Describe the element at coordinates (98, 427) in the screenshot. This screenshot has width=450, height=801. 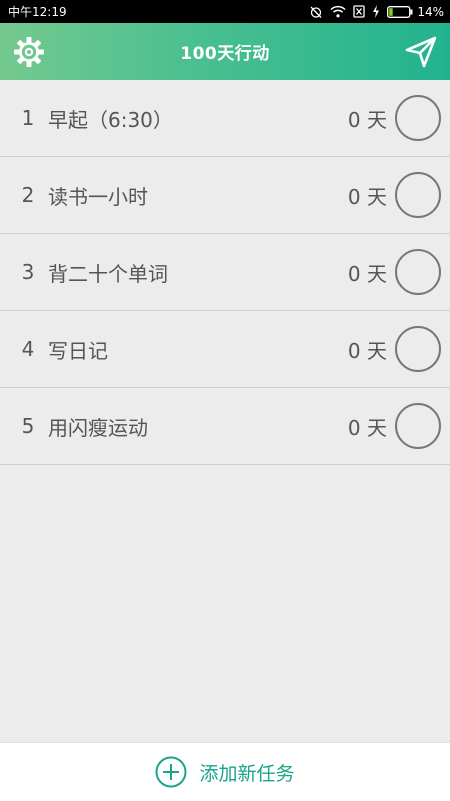
I see `task-name: 用闪瘦运动` at that location.